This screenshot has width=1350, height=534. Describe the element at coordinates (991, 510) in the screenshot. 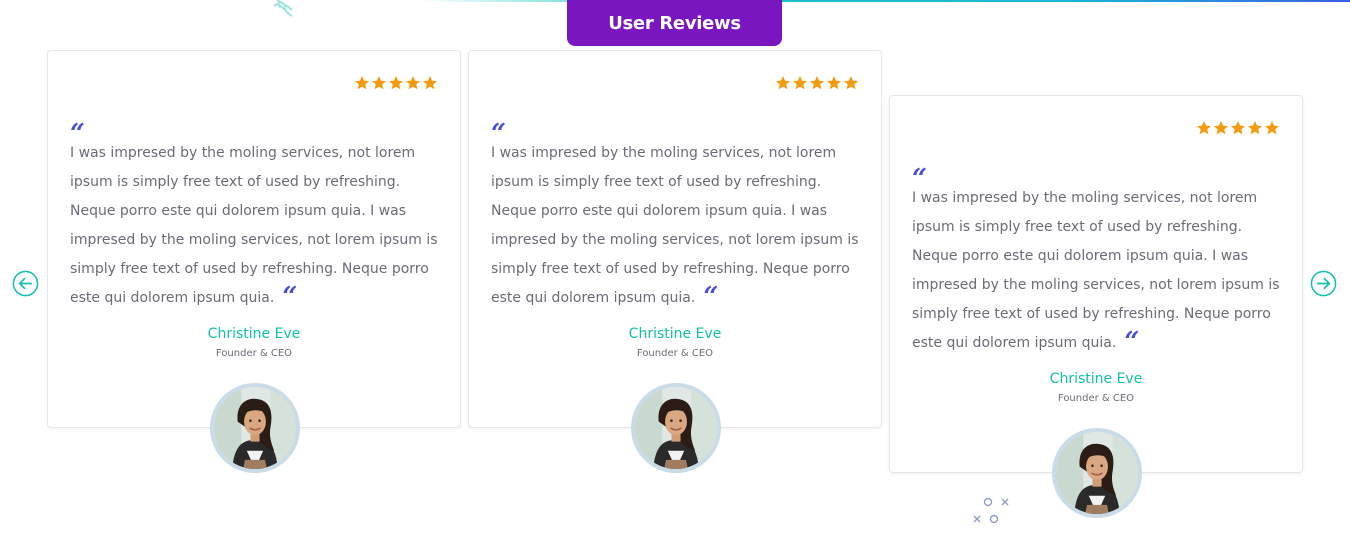

I see `decorative-shapes-icon` at that location.